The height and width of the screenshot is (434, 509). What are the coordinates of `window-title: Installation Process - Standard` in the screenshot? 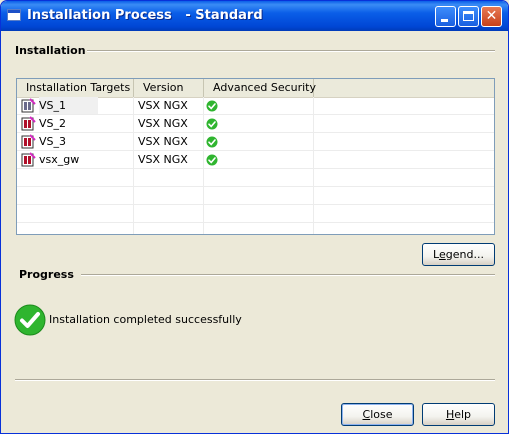 It's located at (145, 15).